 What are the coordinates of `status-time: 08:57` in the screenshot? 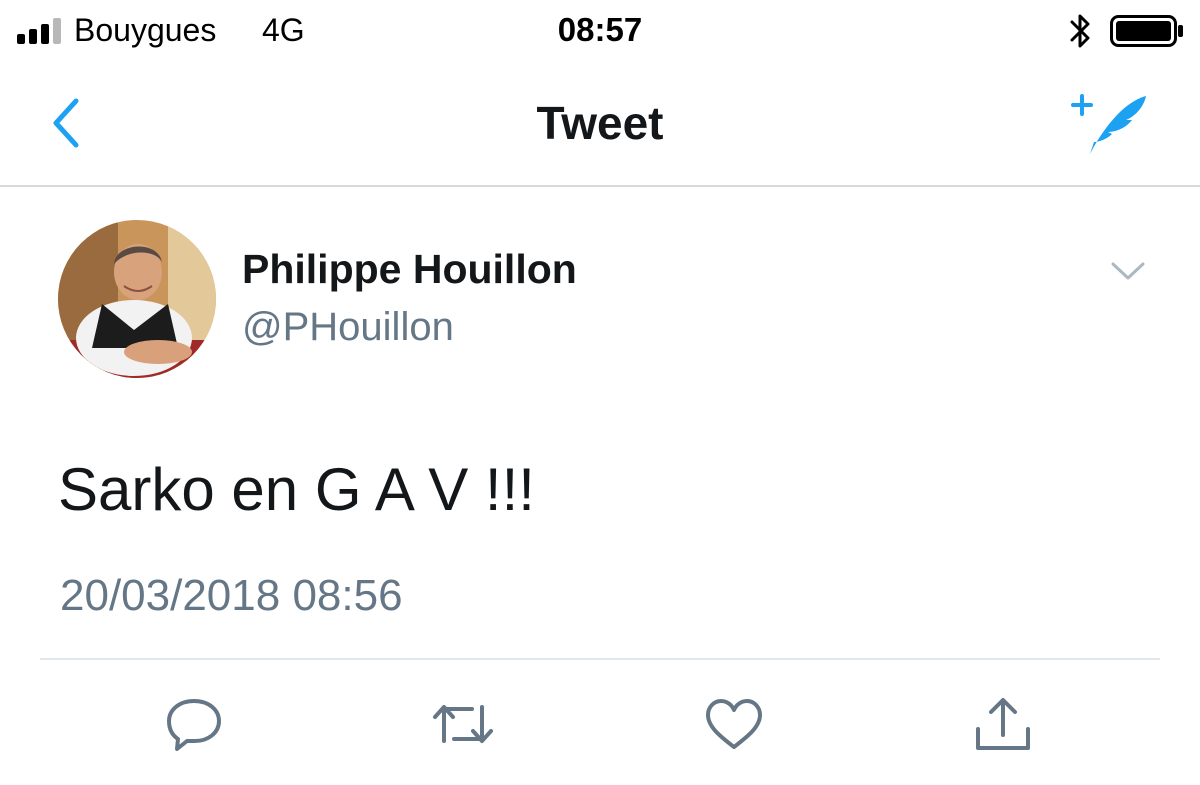 It's located at (600, 29).